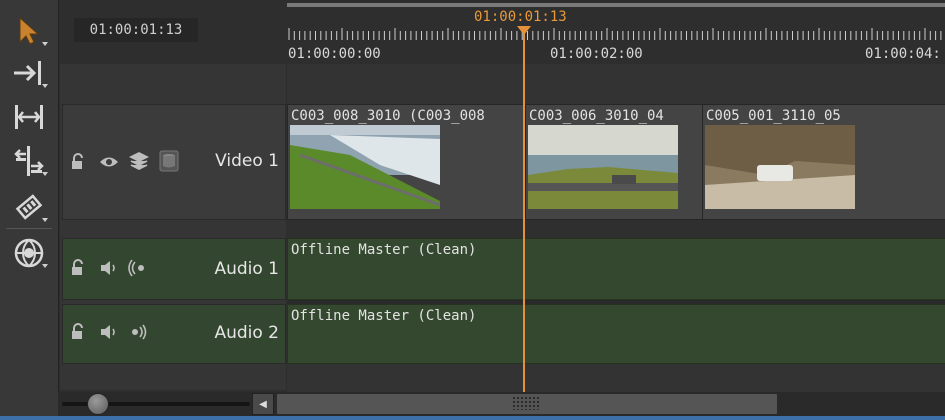 This screenshot has height=420, width=945. I want to click on audio-2-header: Audio 2, so click(174, 334).